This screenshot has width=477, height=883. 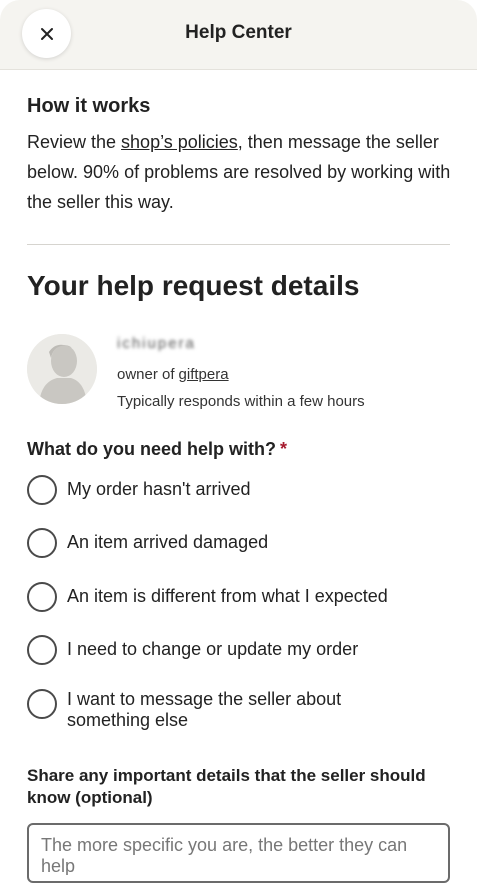 What do you see at coordinates (156, 343) in the screenshot?
I see `seller-name: ichiupera` at bounding box center [156, 343].